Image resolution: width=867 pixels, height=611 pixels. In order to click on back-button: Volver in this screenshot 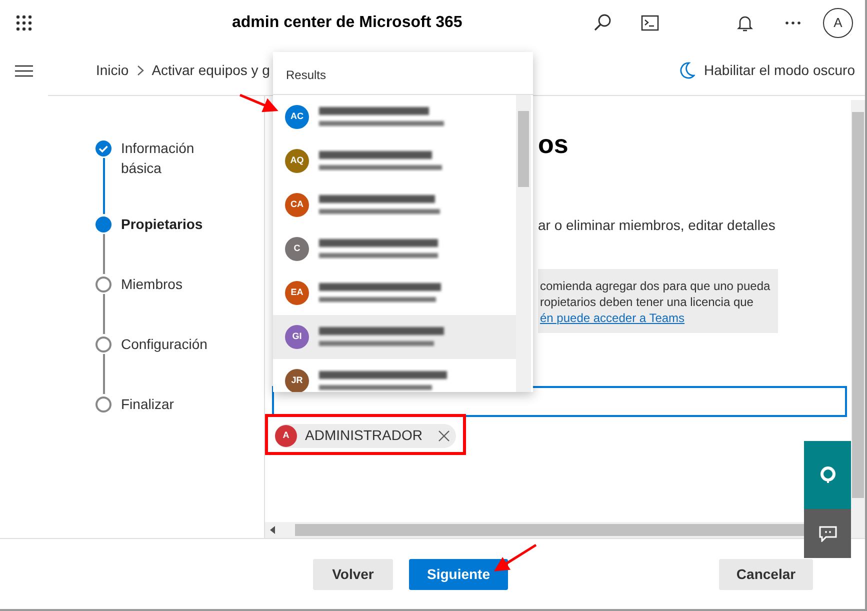, I will do `click(353, 574)`.